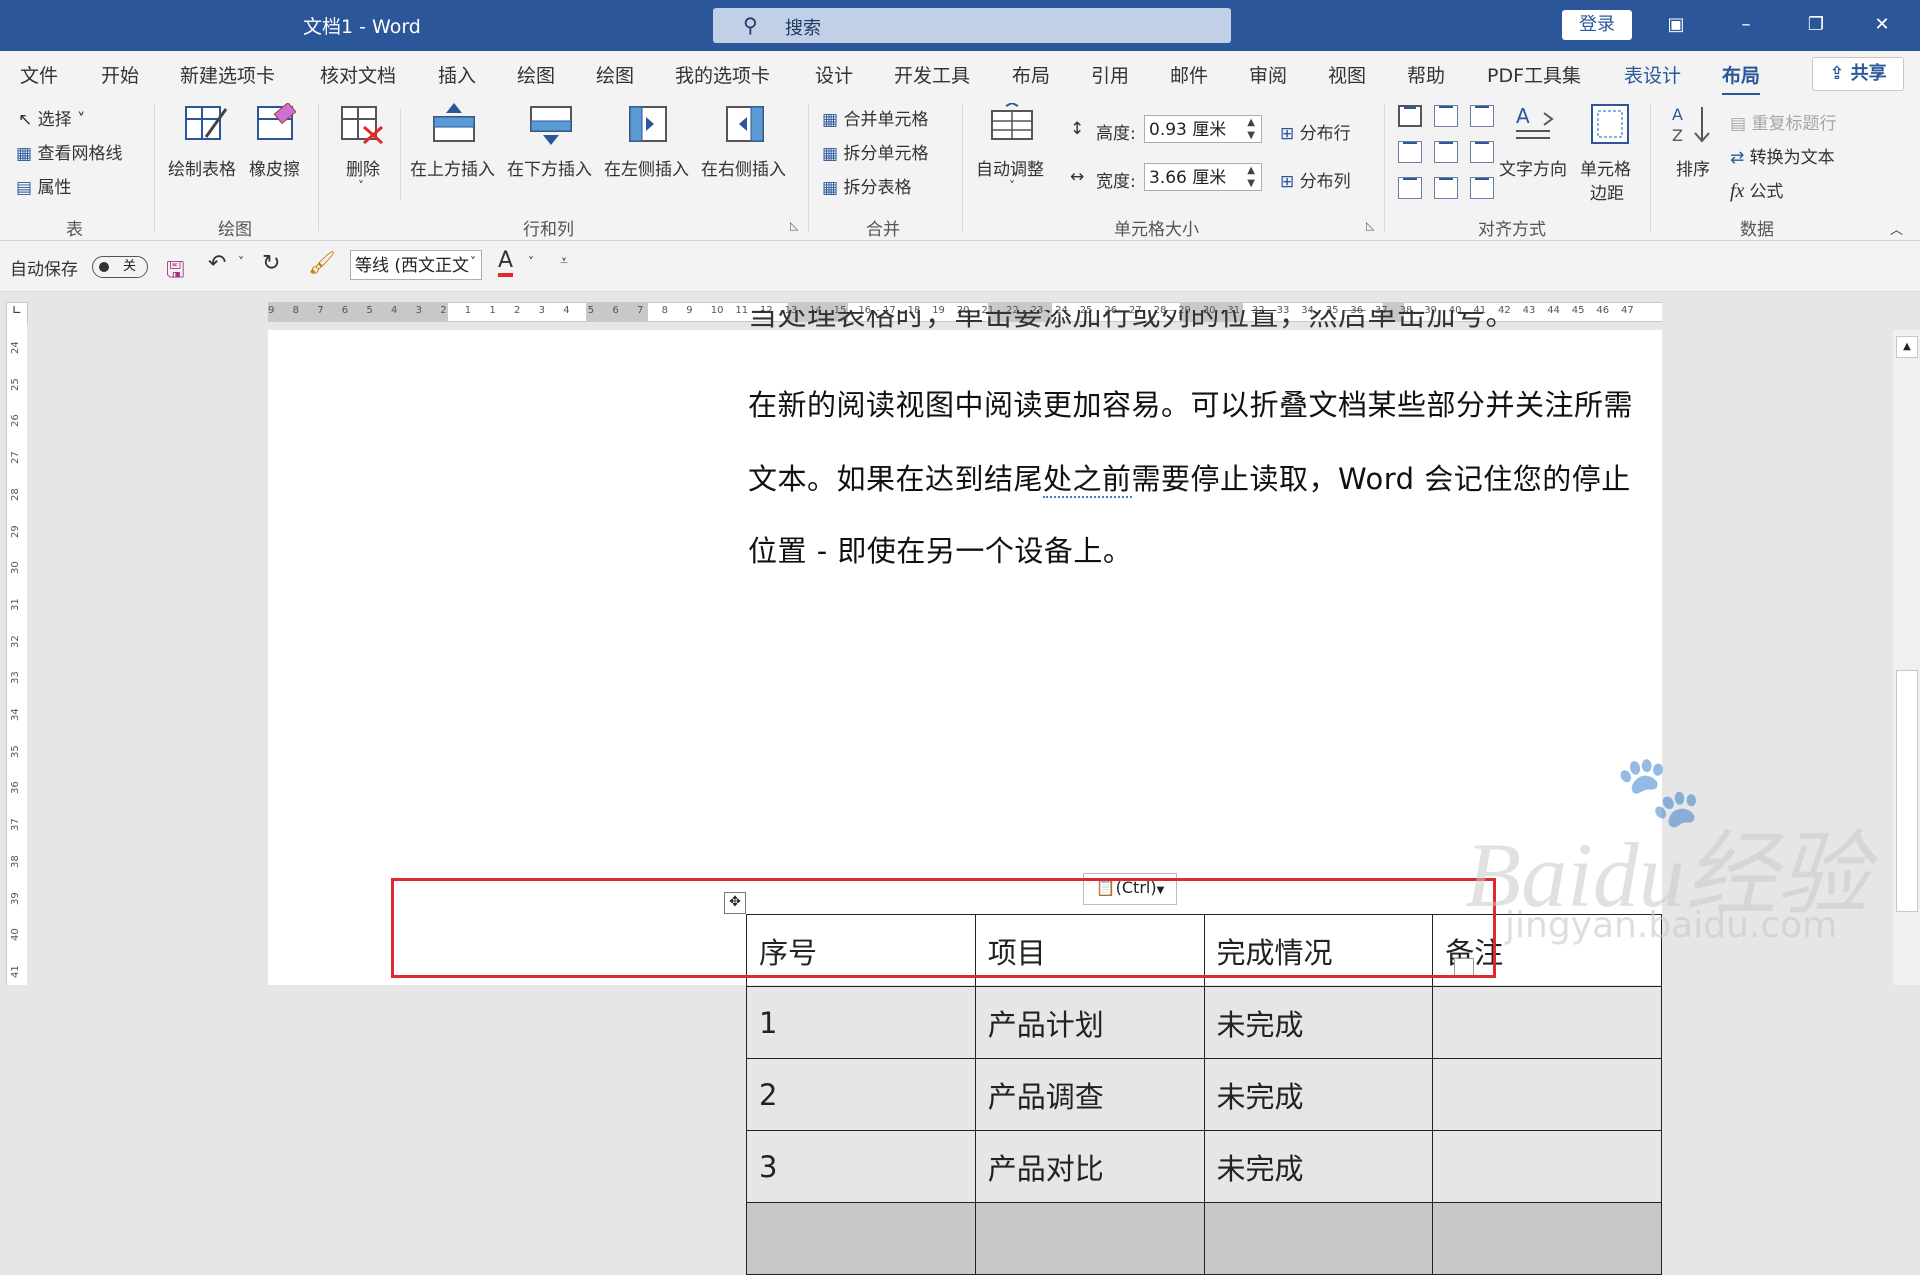 The image size is (1920, 1275). Describe the element at coordinates (1756, 190) in the screenshot. I see `formula-button: fx 公式` at that location.